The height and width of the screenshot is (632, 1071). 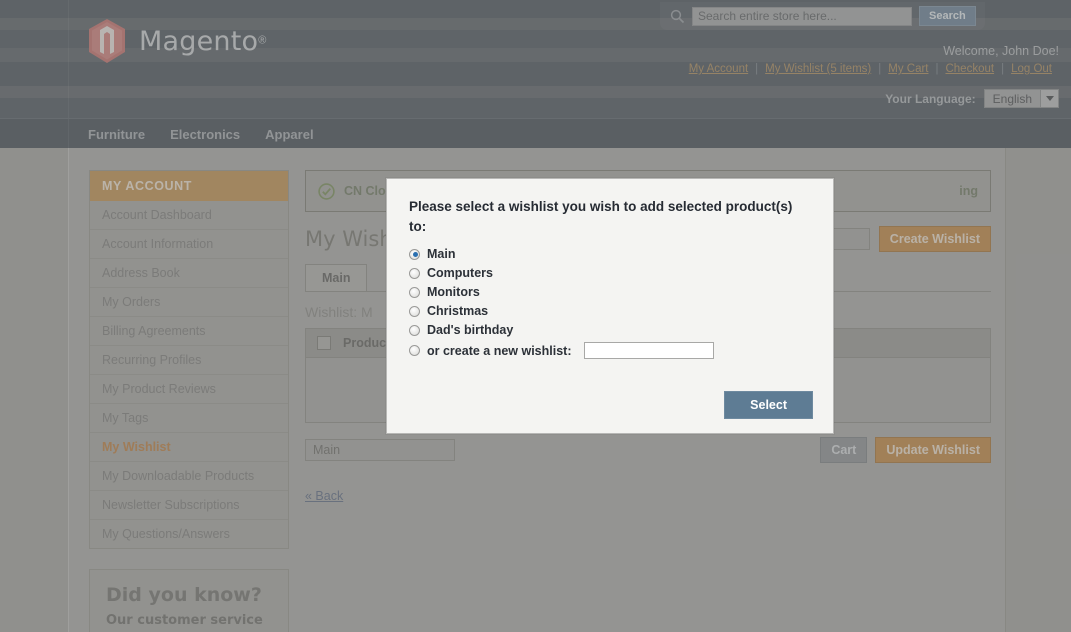 What do you see at coordinates (499, 350) in the screenshot?
I see `radio-label-create-new: or create a new wishlist:` at bounding box center [499, 350].